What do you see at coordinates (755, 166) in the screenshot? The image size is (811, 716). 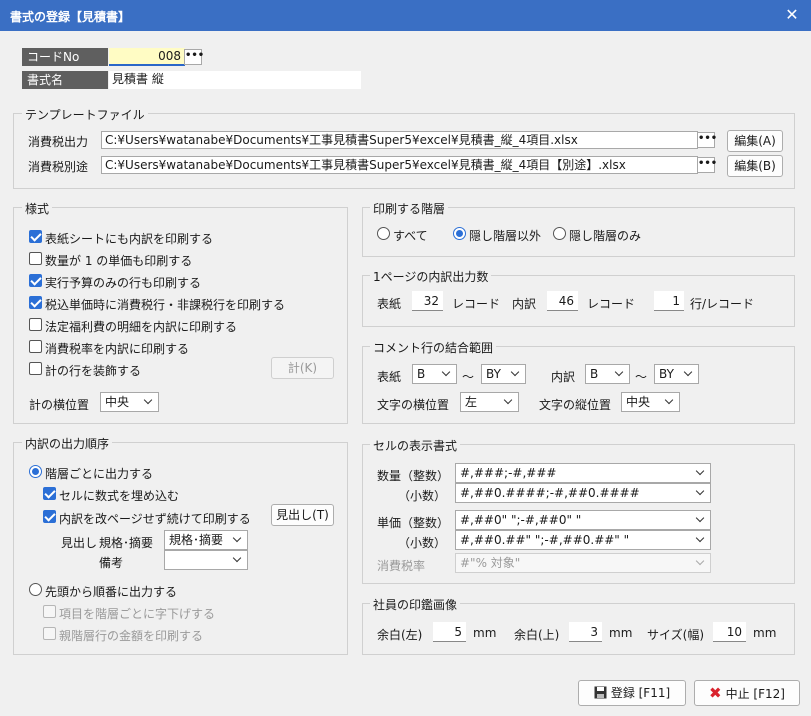 I see `tax-sep-edit-button: 編集(B)` at bounding box center [755, 166].